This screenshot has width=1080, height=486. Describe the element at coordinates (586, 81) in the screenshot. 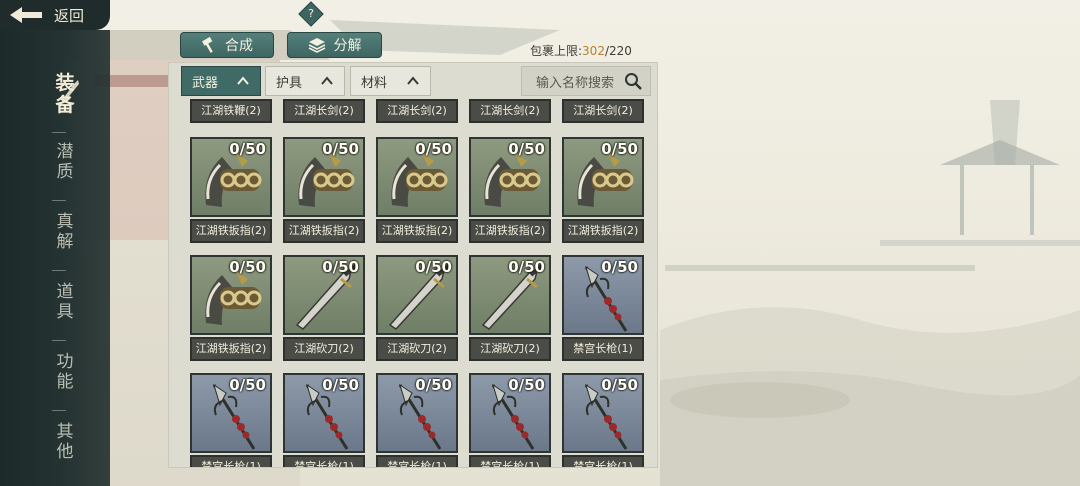

I see `search-input: 输入名称搜索` at that location.